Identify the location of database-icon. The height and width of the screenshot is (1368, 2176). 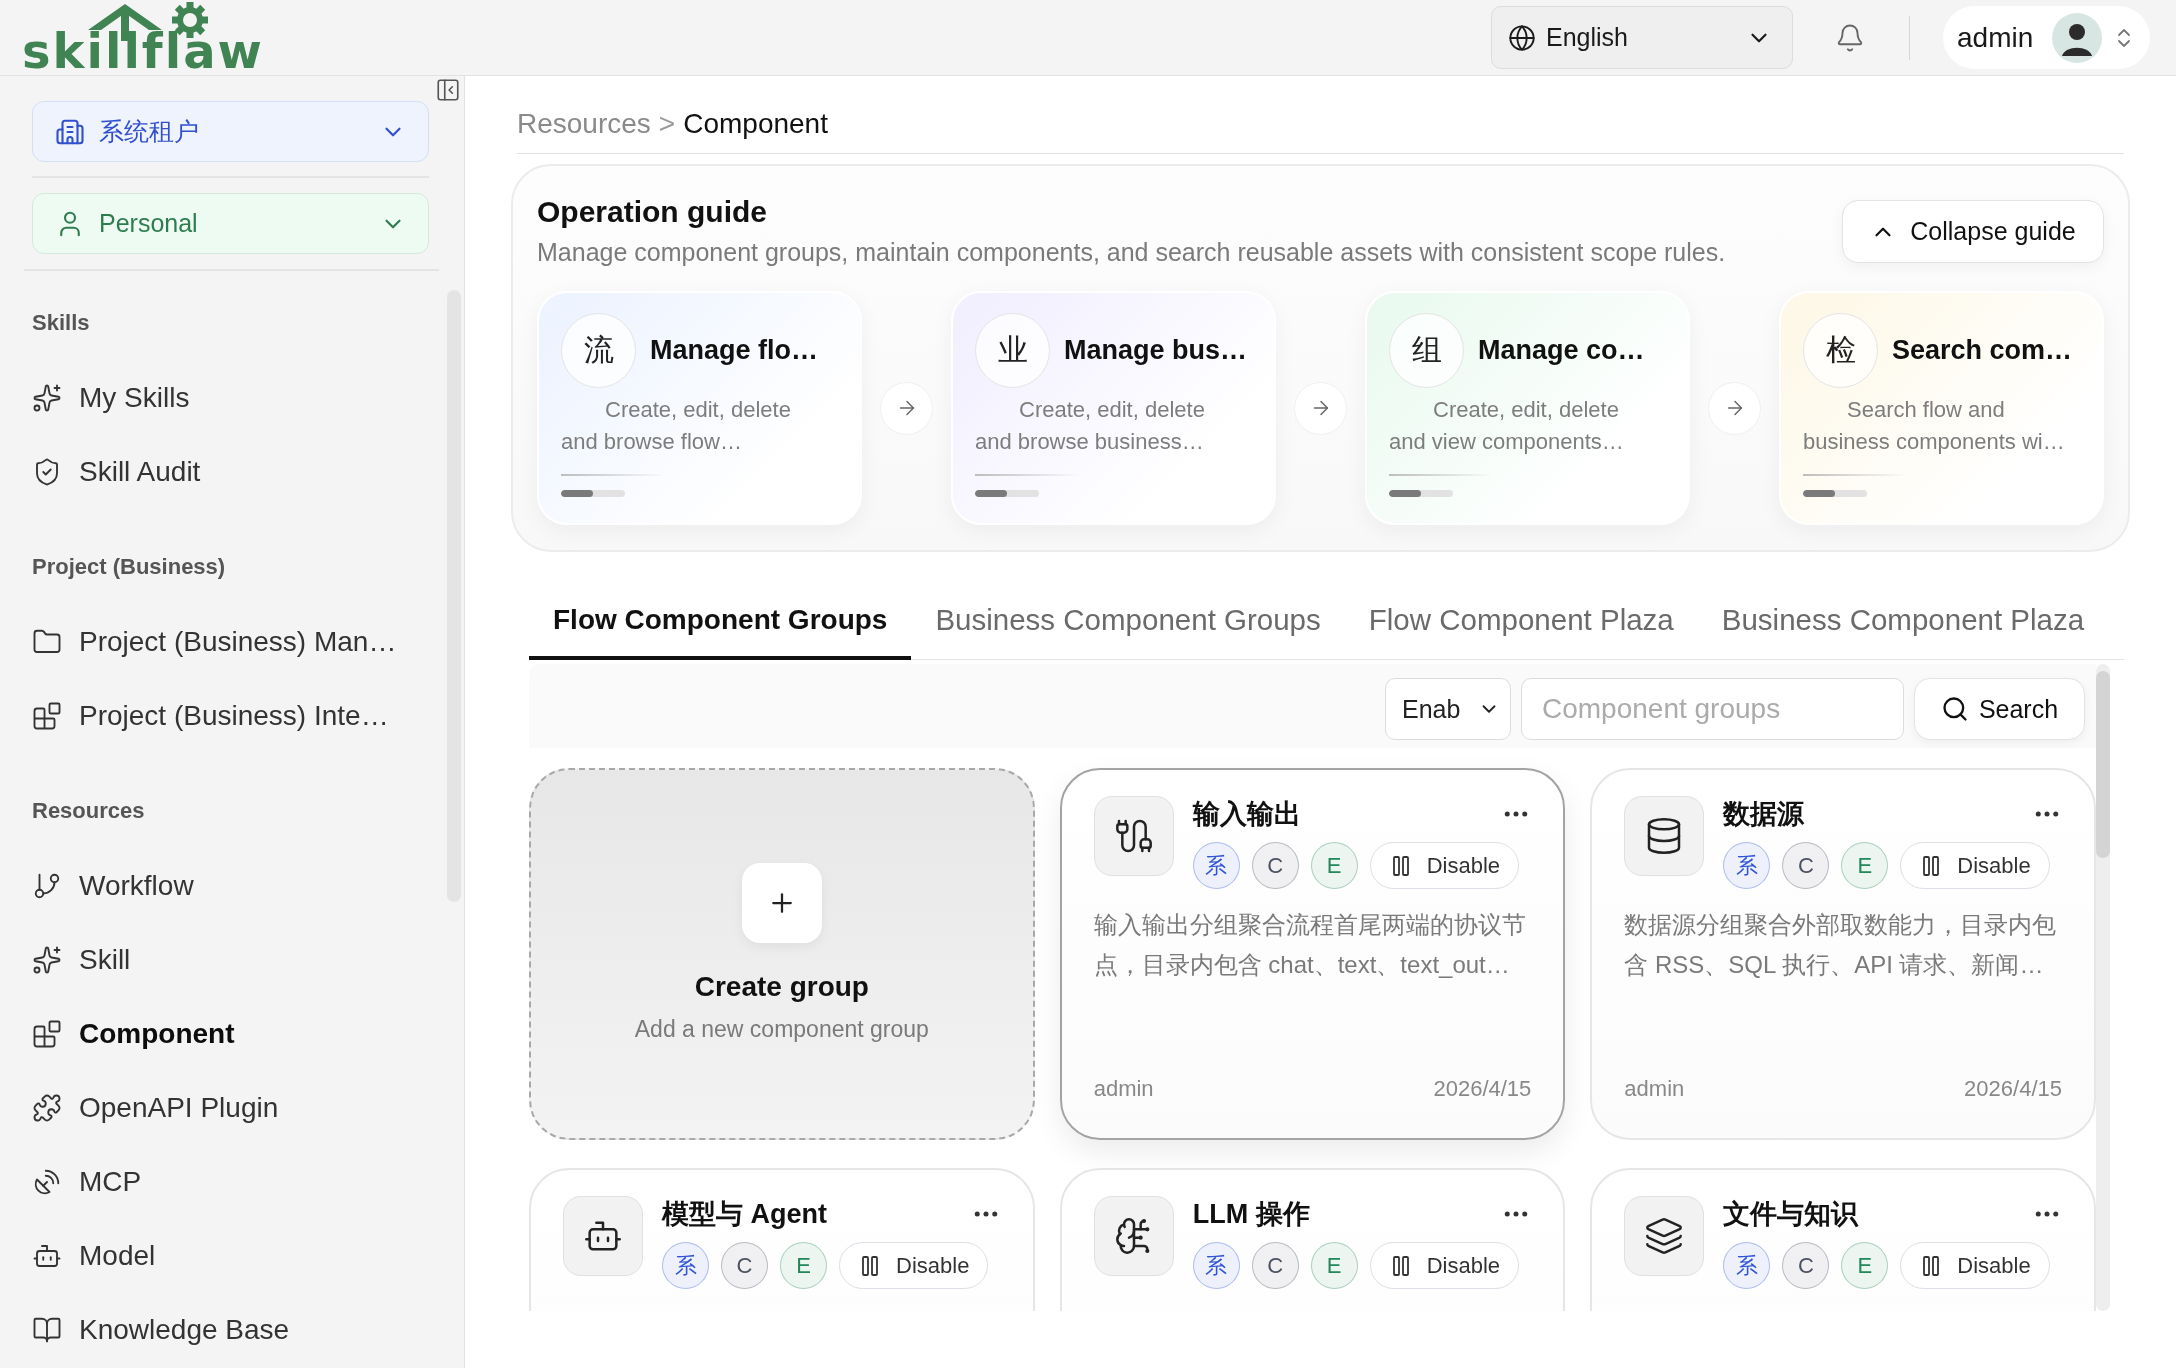
(1664, 836).